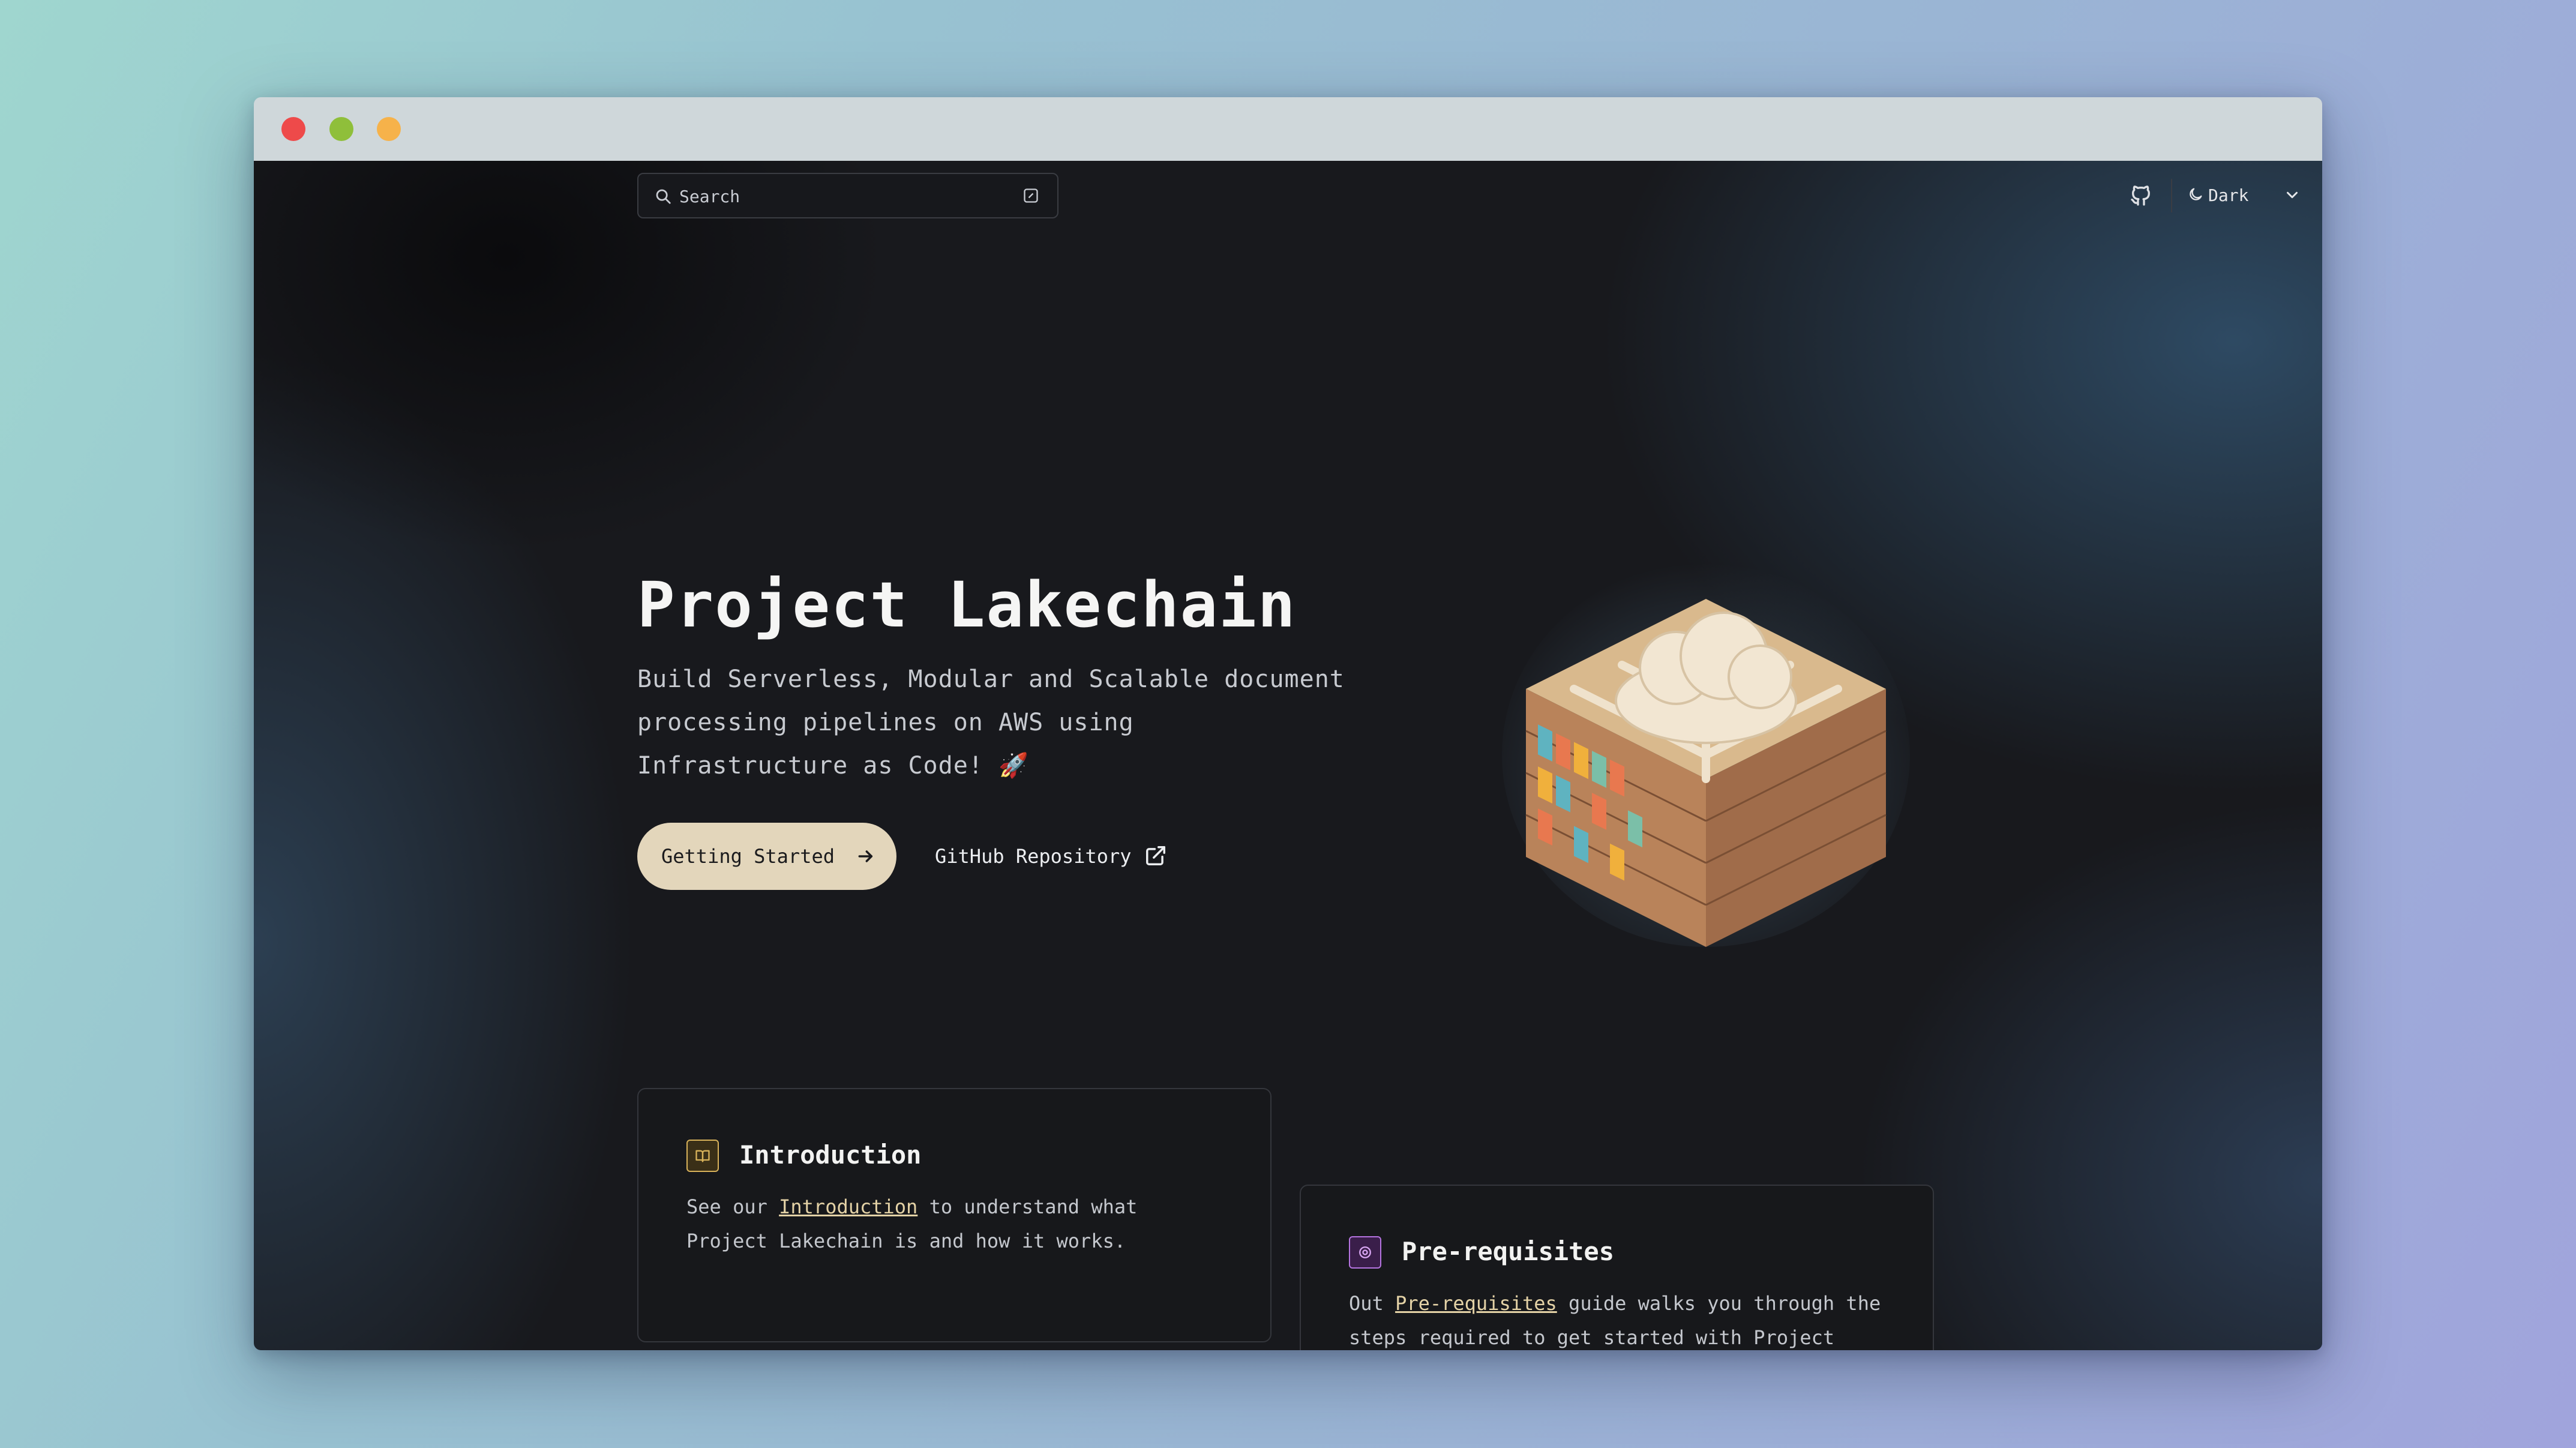 This screenshot has height=1448, width=2576. I want to click on card-body-text: Out, so click(1372, 1303).